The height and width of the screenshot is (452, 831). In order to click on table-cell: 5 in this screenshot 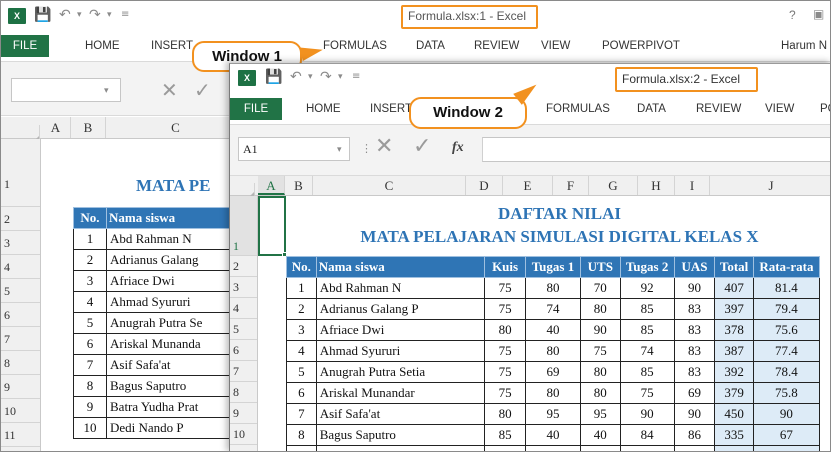, I will do `click(90, 323)`.